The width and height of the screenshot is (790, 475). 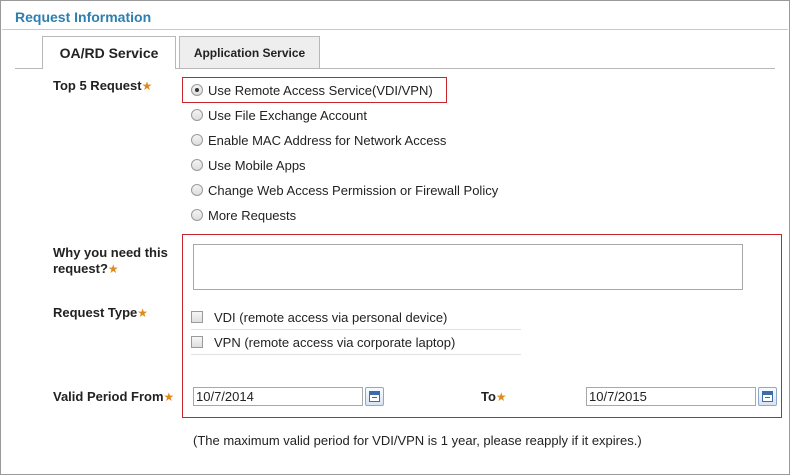 I want to click on valid-to-date-input, so click(x=671, y=396).